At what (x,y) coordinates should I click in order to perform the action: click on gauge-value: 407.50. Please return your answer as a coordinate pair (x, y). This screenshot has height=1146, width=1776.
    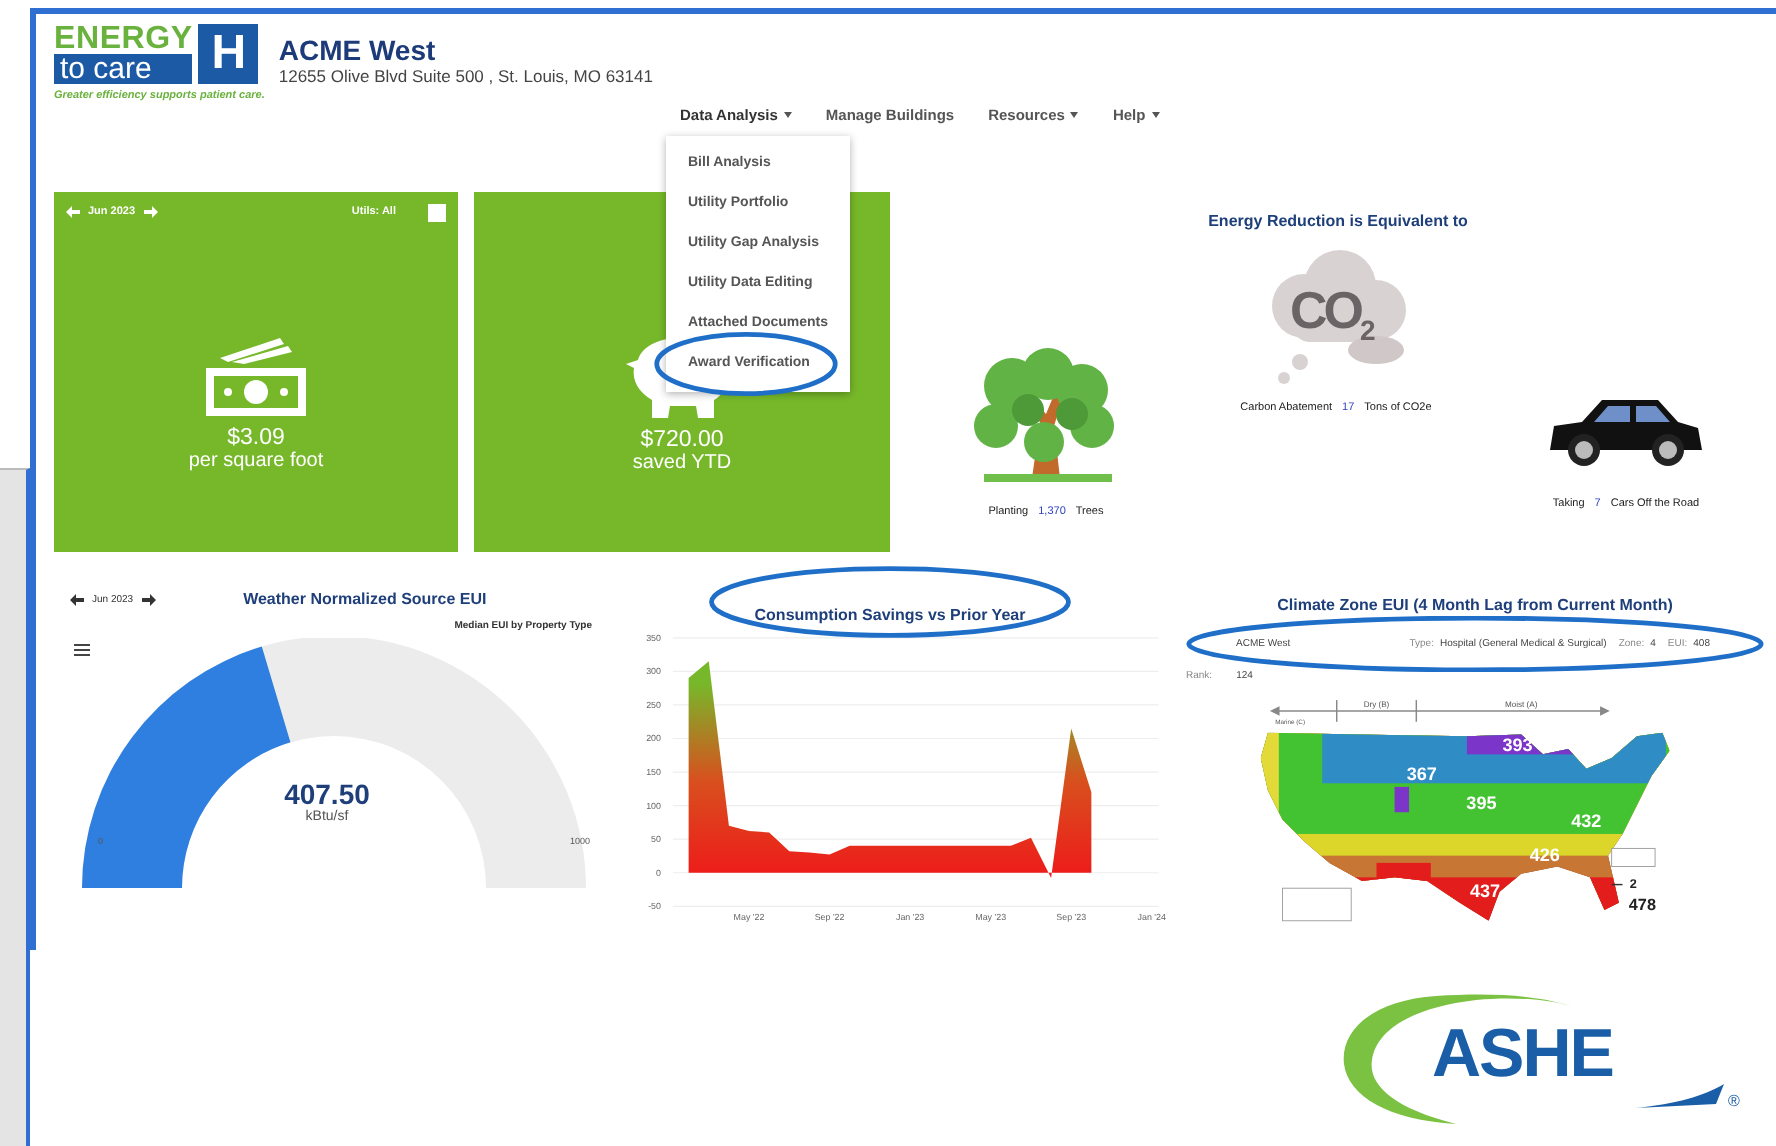
    Looking at the image, I should click on (327, 794).